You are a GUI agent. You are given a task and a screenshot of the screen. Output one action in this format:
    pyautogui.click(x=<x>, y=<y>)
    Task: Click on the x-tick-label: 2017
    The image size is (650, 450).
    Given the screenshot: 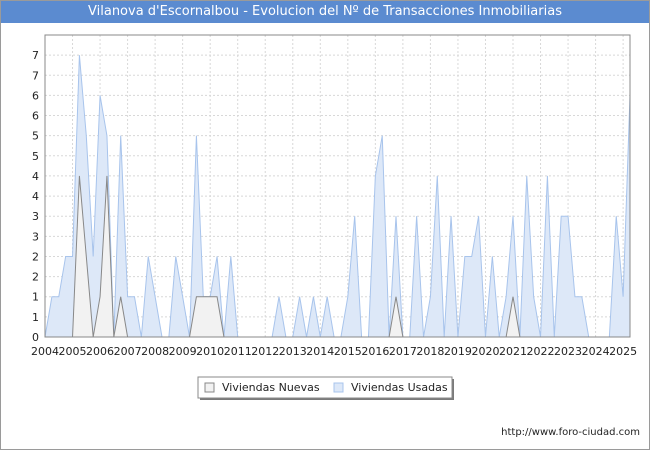 What is the action you would take?
    pyautogui.click(x=403, y=351)
    